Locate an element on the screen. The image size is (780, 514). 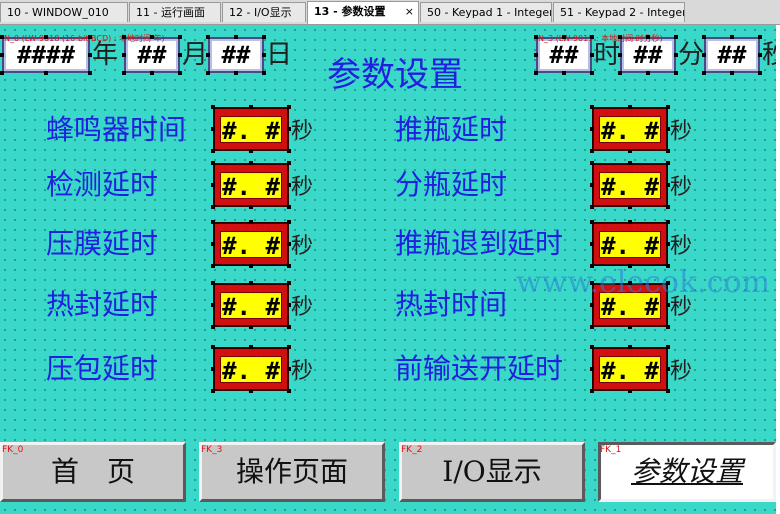
param-input-buzzer-time: N_4 (D-408) #. # is located at coordinates (251, 129).